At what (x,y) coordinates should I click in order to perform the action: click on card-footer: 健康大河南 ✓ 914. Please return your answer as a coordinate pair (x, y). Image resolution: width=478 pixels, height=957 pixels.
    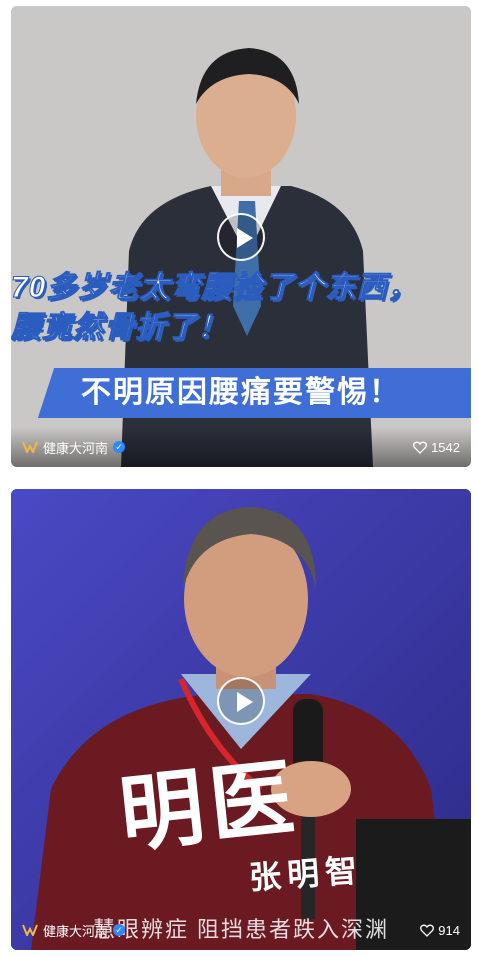
    Looking at the image, I should click on (241, 930).